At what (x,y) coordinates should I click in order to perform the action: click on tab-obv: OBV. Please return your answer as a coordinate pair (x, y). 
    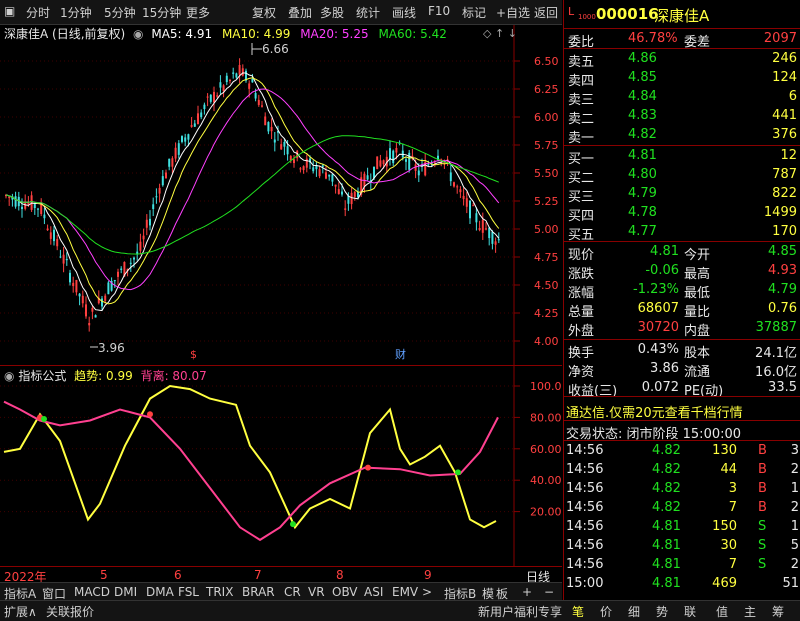
    Looking at the image, I should click on (345, 592).